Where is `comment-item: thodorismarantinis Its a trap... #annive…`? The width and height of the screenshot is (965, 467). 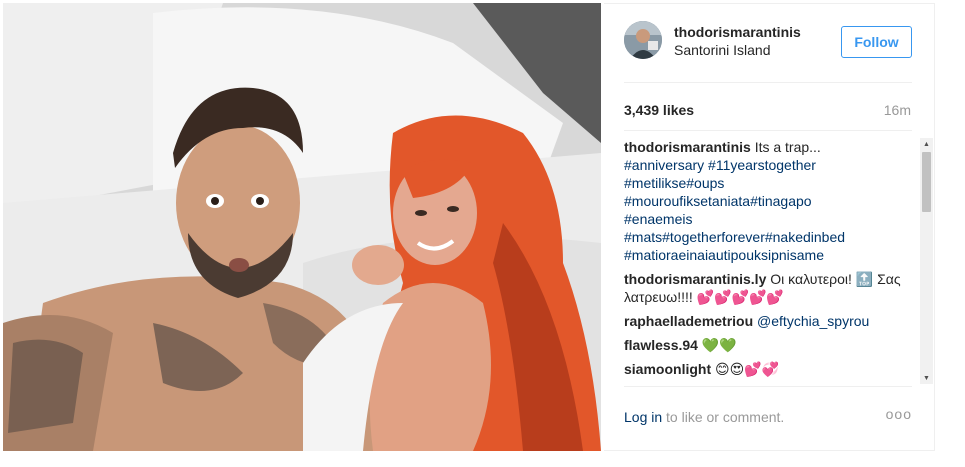 comment-item: thodorismarantinis Its a trap... #annive… is located at coordinates (769, 201).